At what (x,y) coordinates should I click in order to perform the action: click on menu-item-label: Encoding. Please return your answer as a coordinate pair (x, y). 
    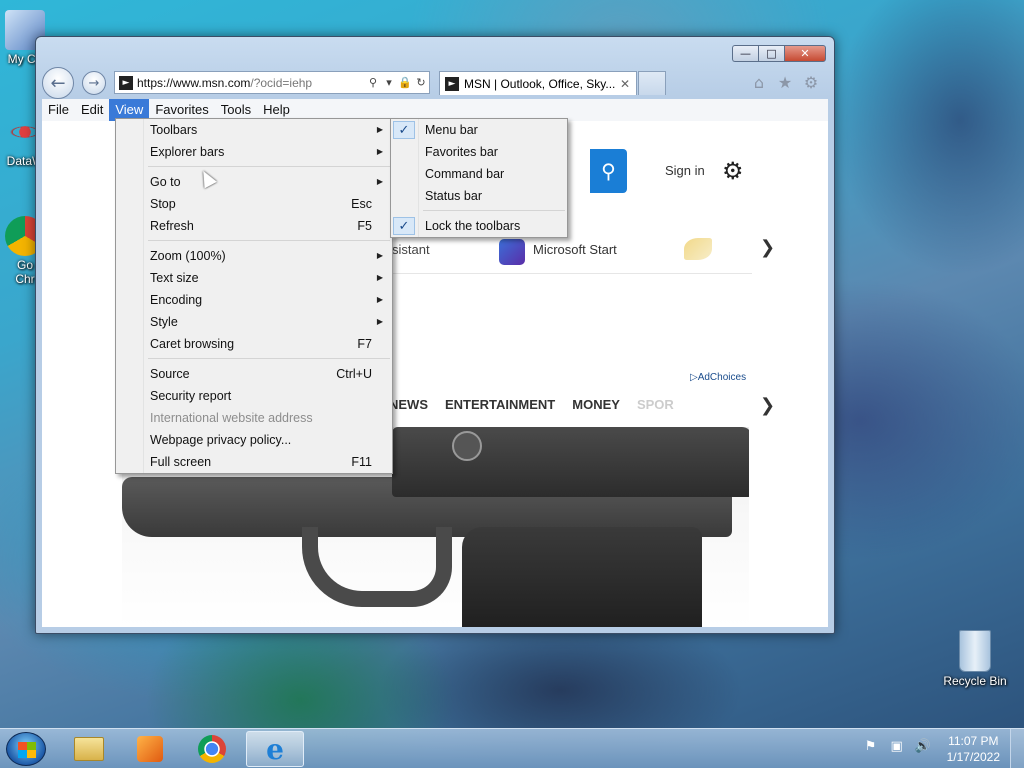
    Looking at the image, I should click on (176, 300).